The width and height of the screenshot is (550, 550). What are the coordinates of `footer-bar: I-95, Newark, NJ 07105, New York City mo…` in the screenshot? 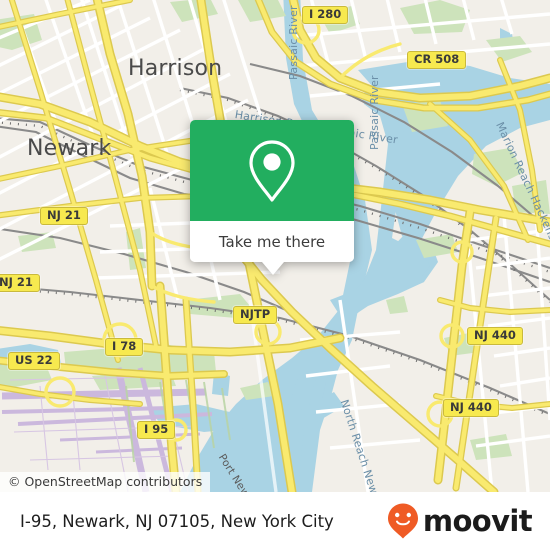 It's located at (275, 521).